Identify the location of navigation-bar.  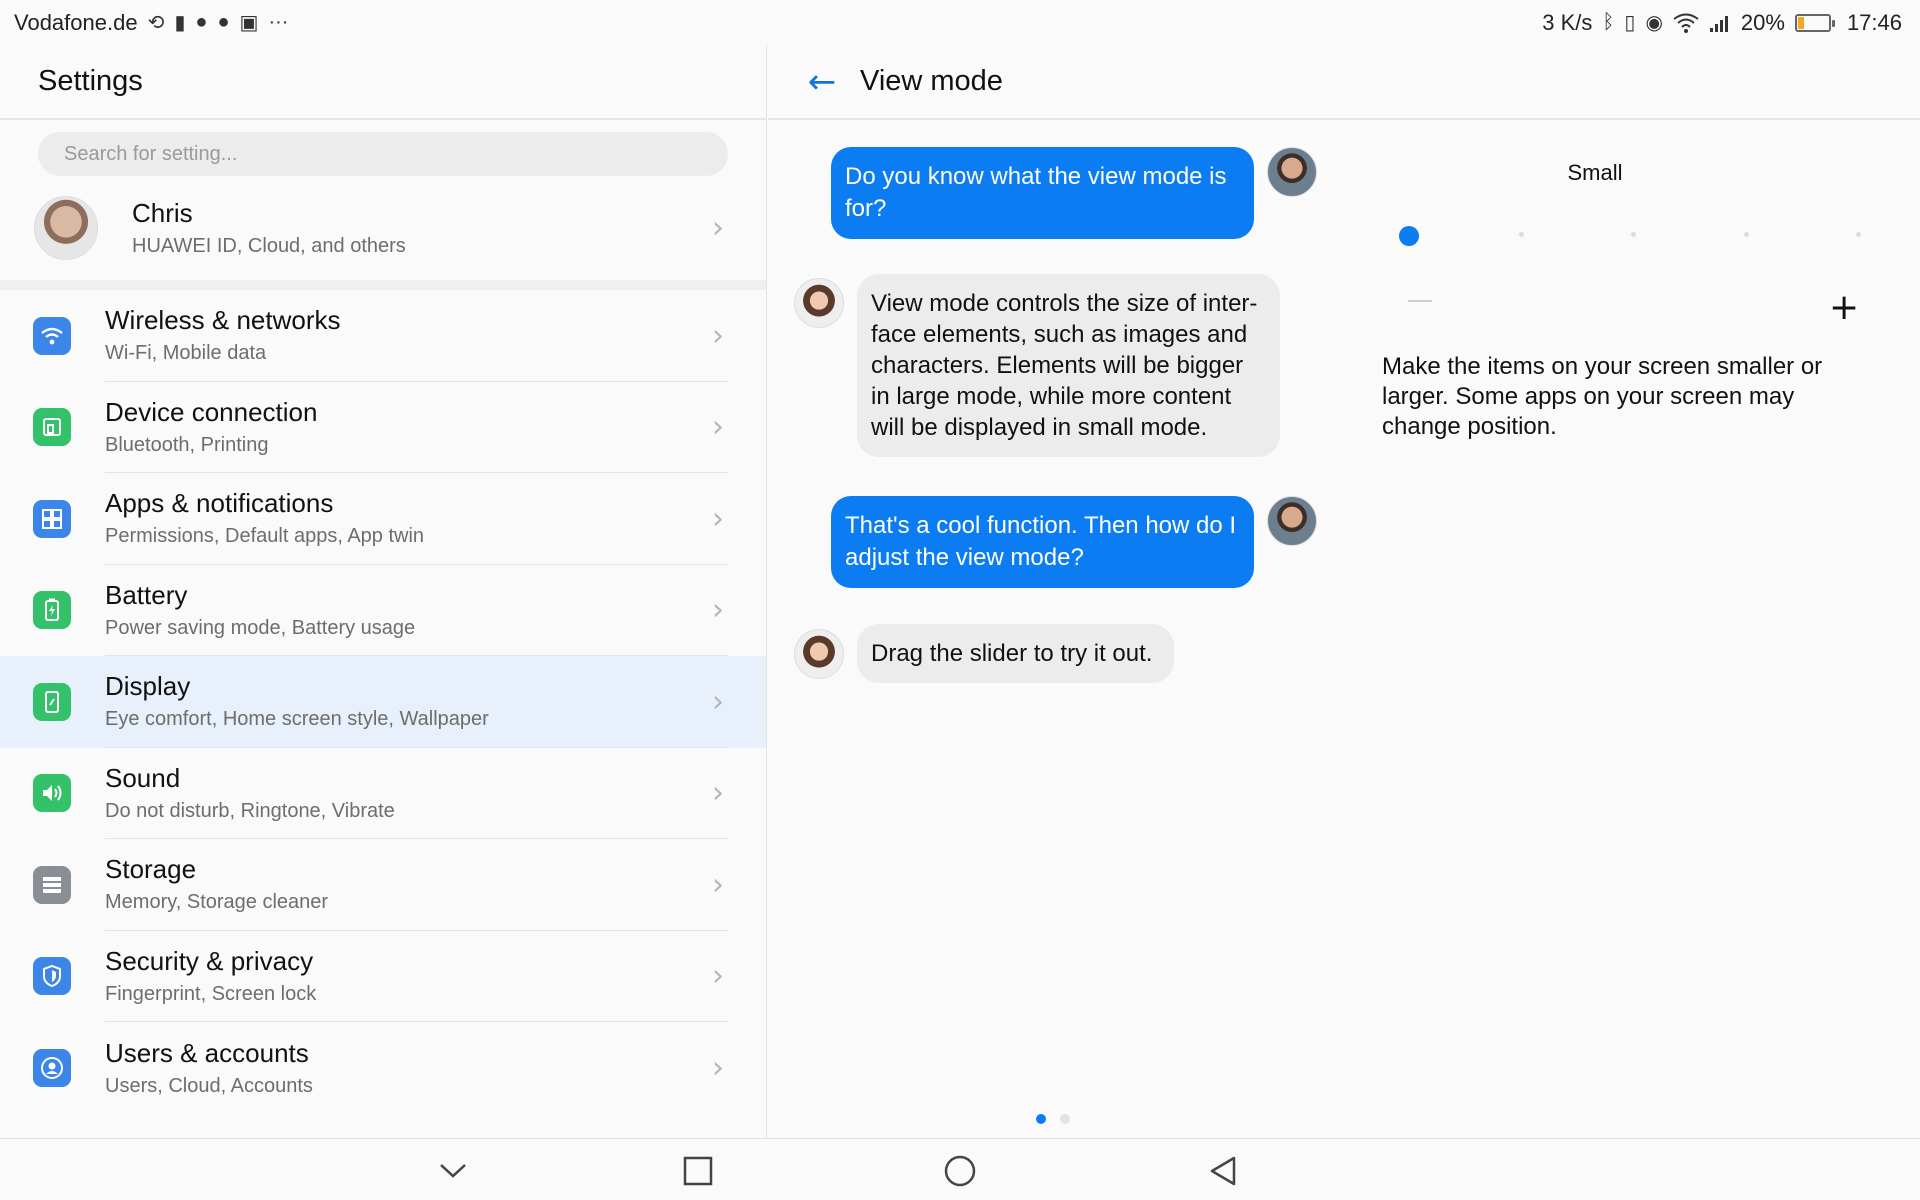
(960, 1169).